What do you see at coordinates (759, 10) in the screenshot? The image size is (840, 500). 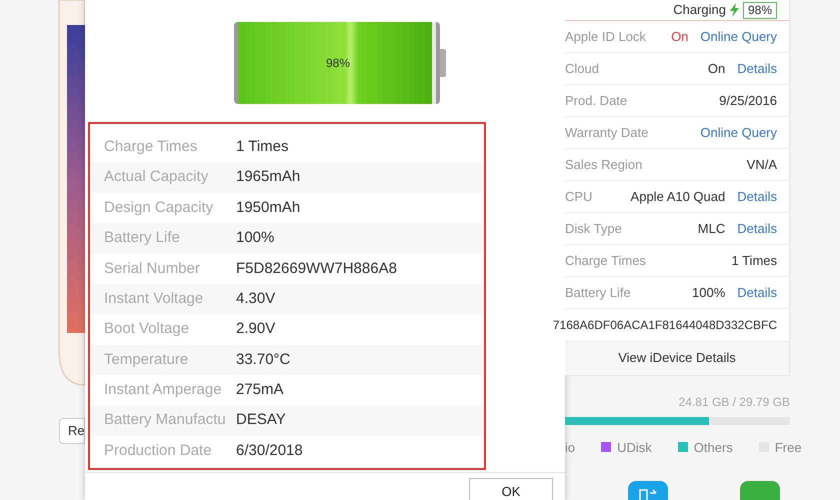 I see `battery-badge: 98%` at bounding box center [759, 10].